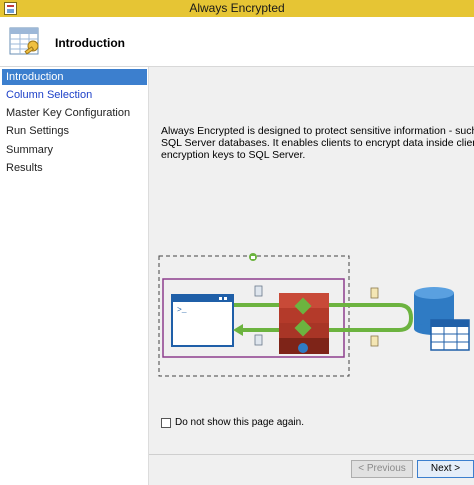 Image resolution: width=474 pixels, height=485 pixels. I want to click on application-window-icon: >_, so click(202, 320).